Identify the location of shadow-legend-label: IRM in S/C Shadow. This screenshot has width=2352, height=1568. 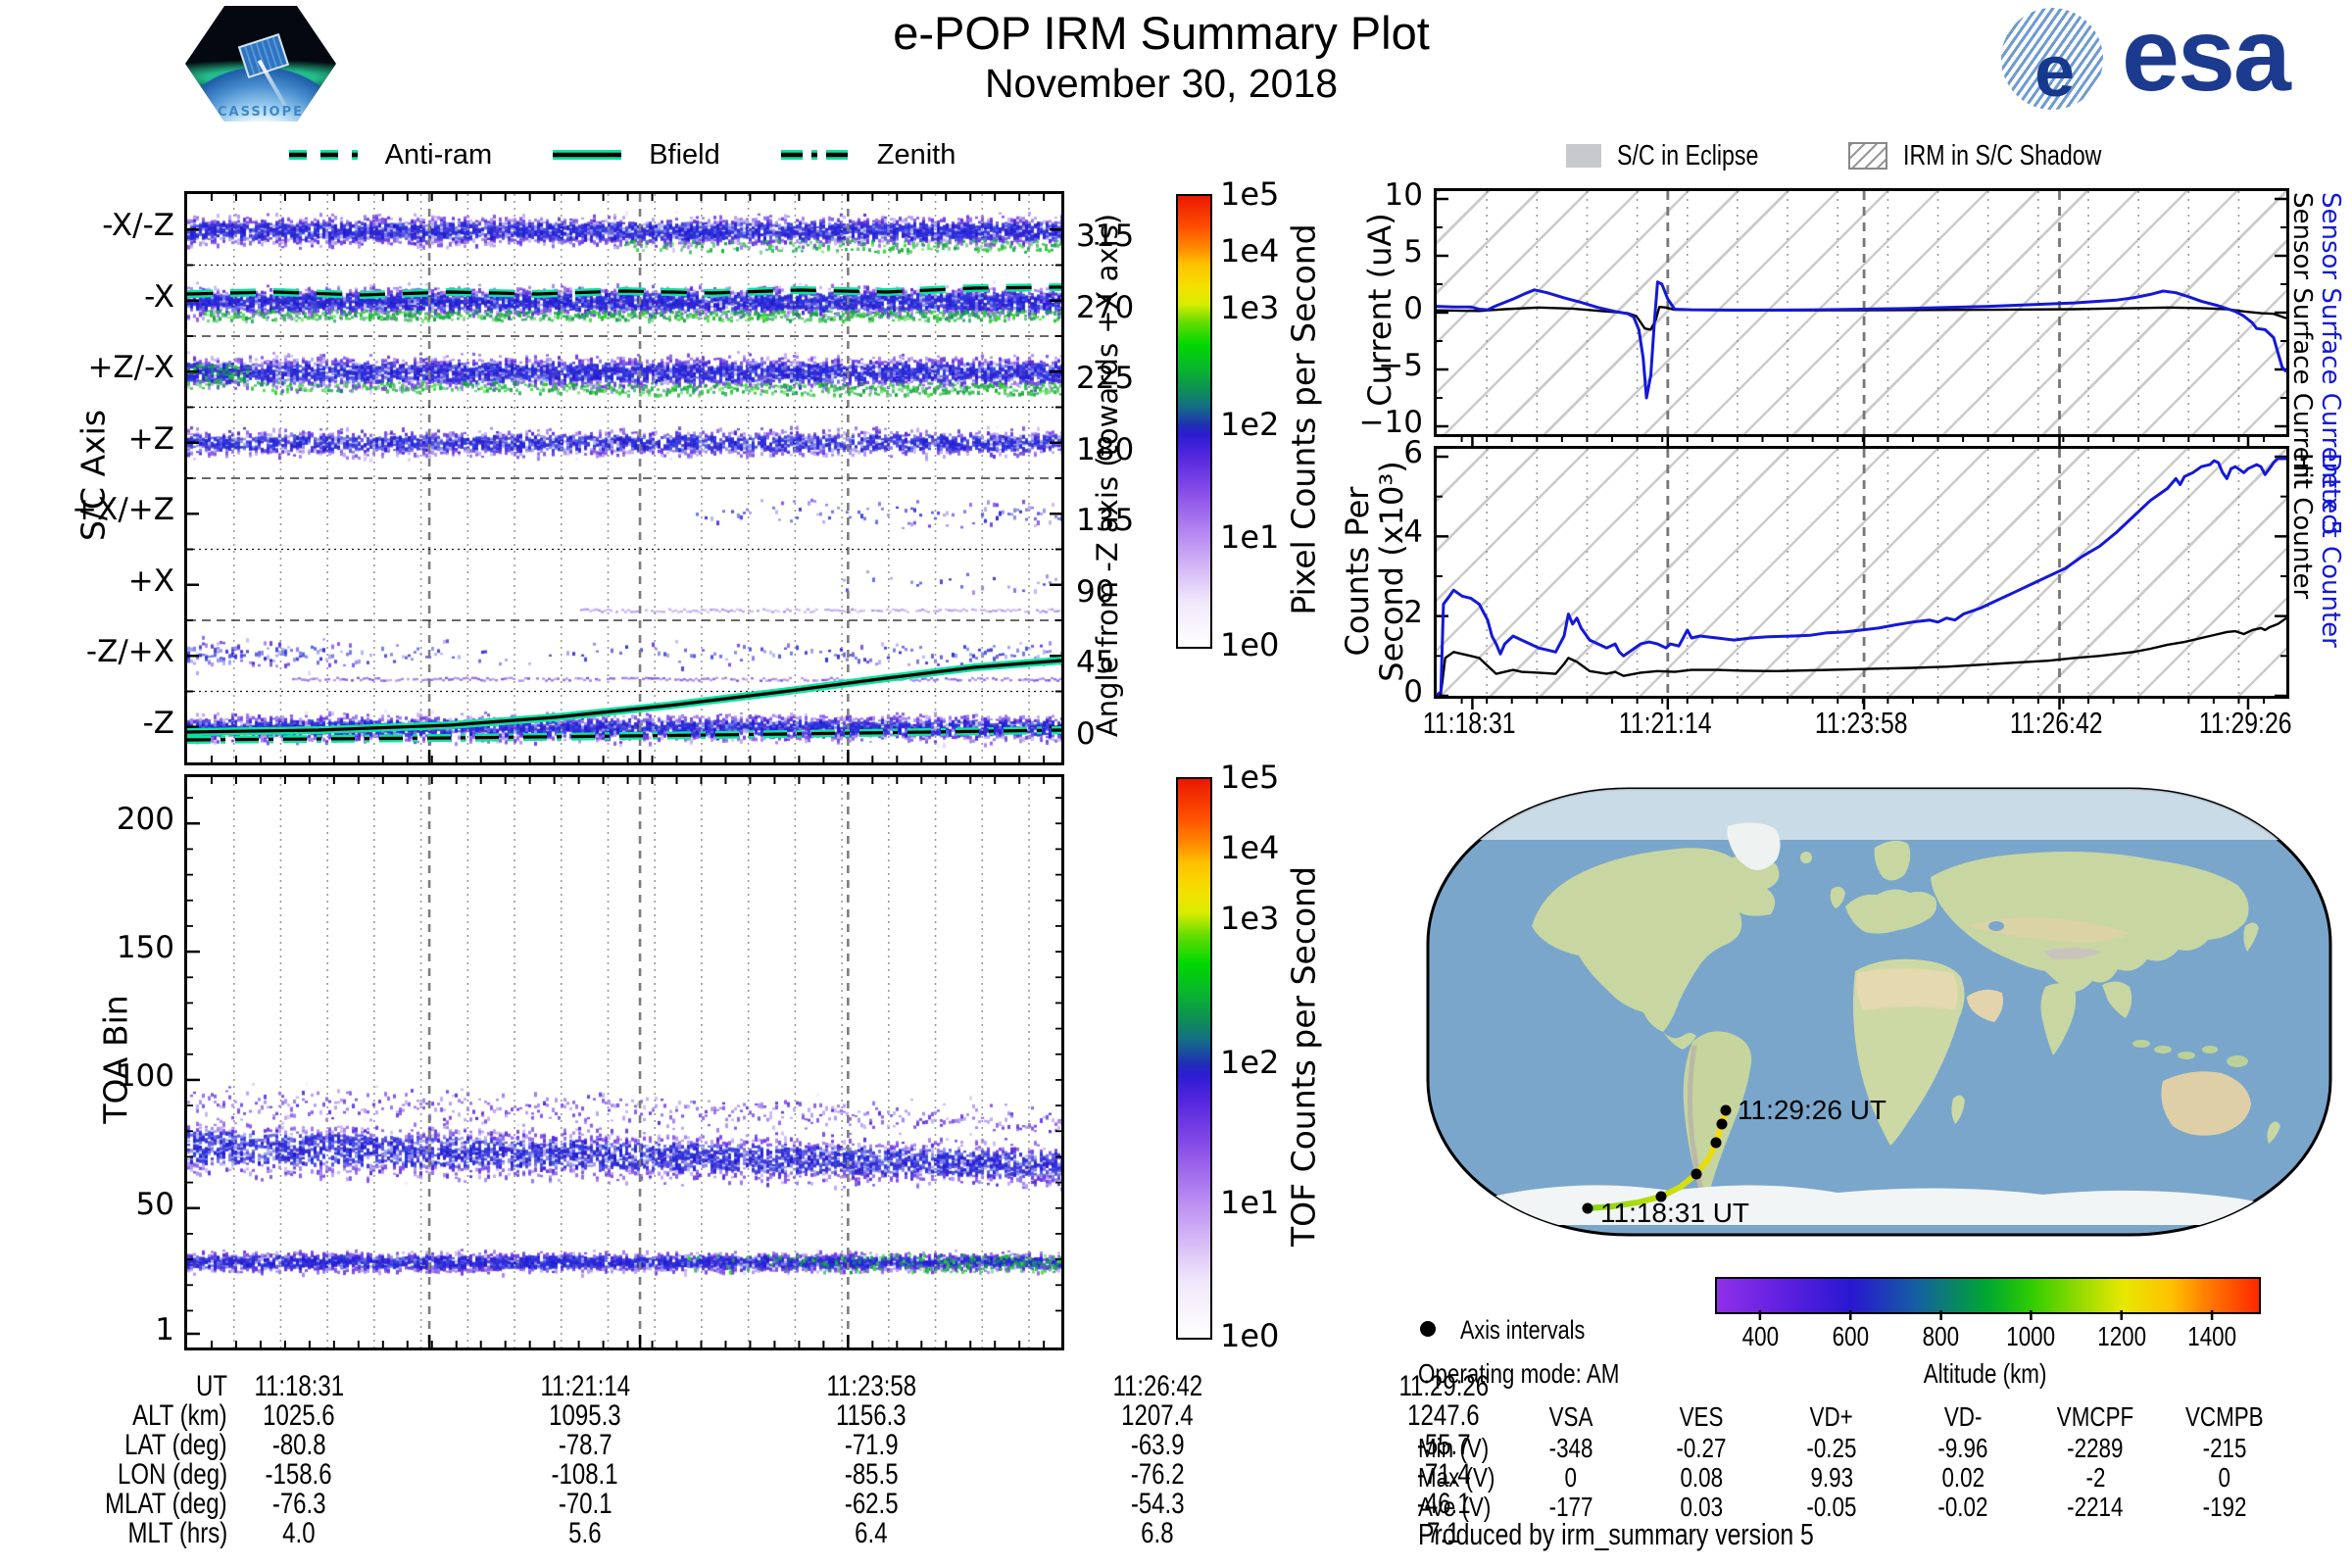
(2002, 156).